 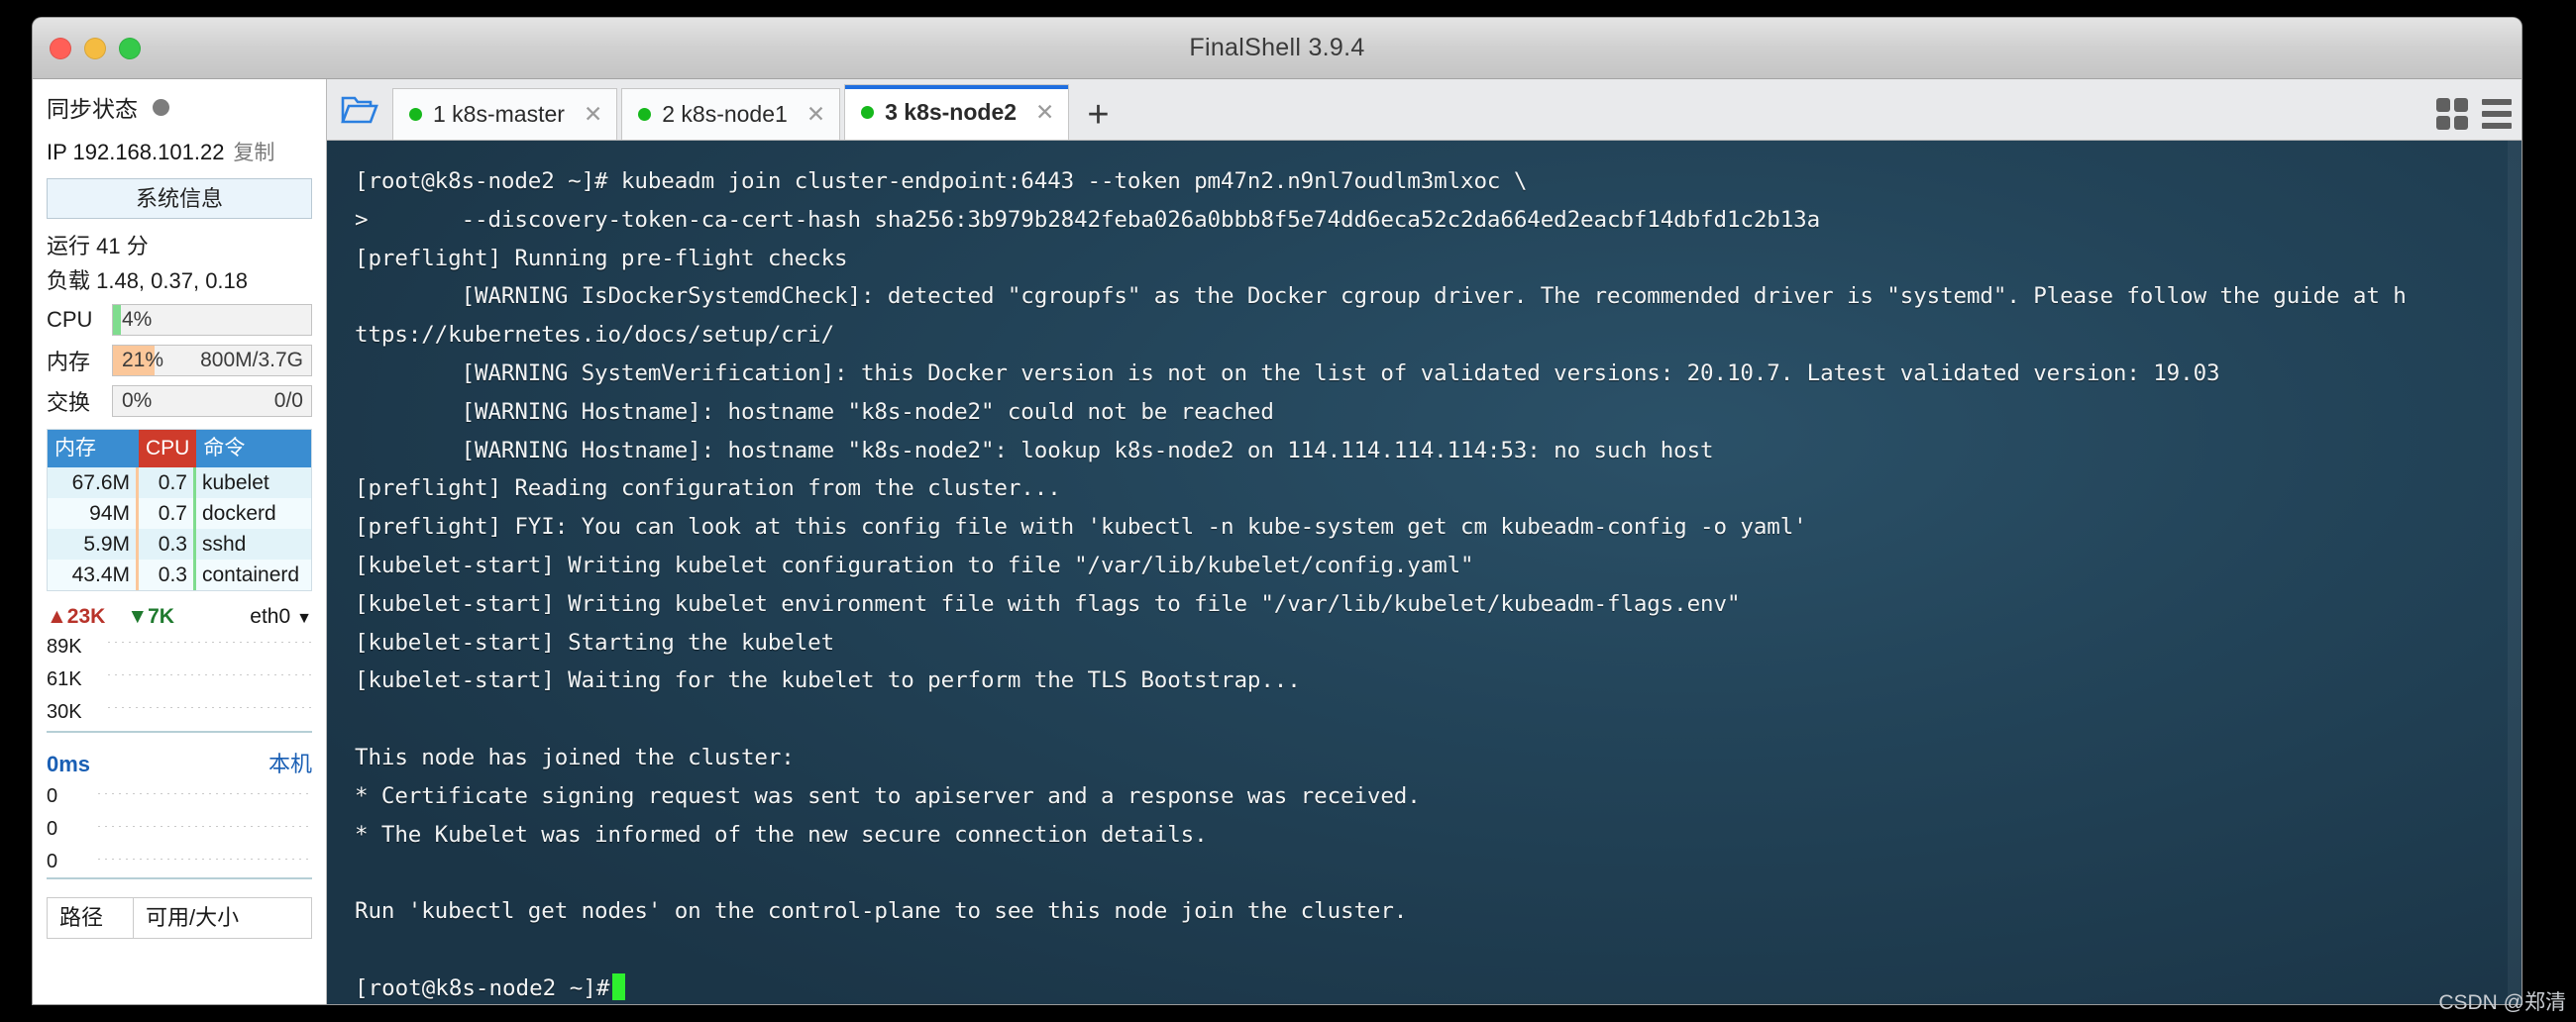 I want to click on swap-meter-label: 交换, so click(x=69, y=402).